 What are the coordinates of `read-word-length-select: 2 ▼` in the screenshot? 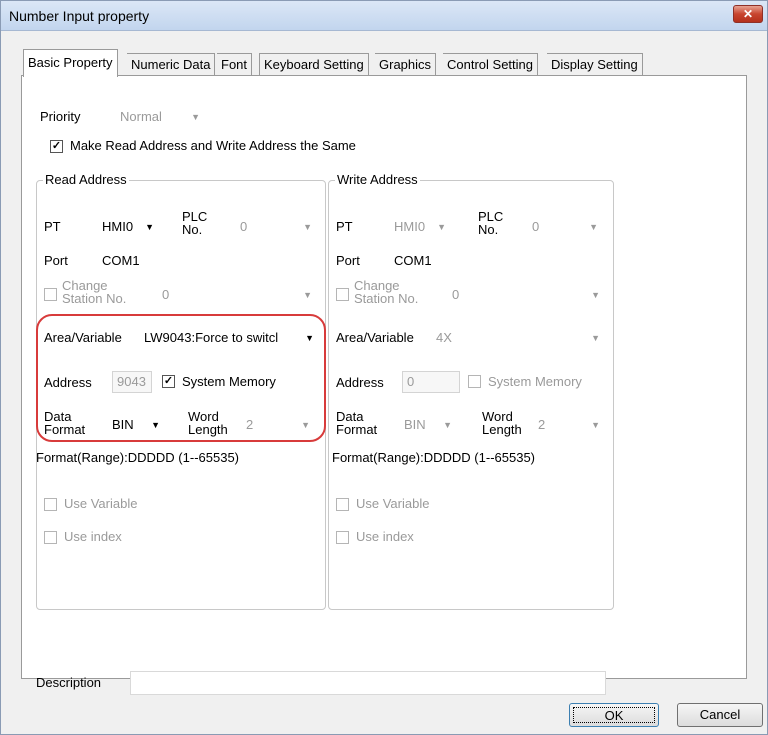 It's located at (278, 425).